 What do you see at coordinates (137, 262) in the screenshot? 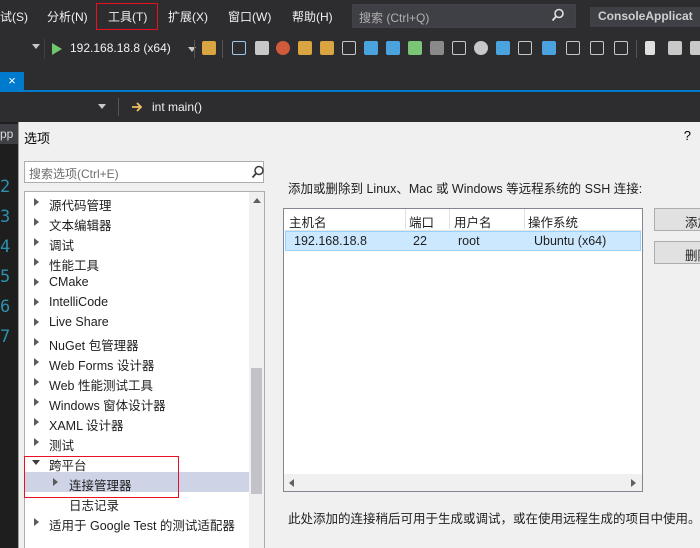
I see `tree-item-performance-tools: 性能工具` at bounding box center [137, 262].